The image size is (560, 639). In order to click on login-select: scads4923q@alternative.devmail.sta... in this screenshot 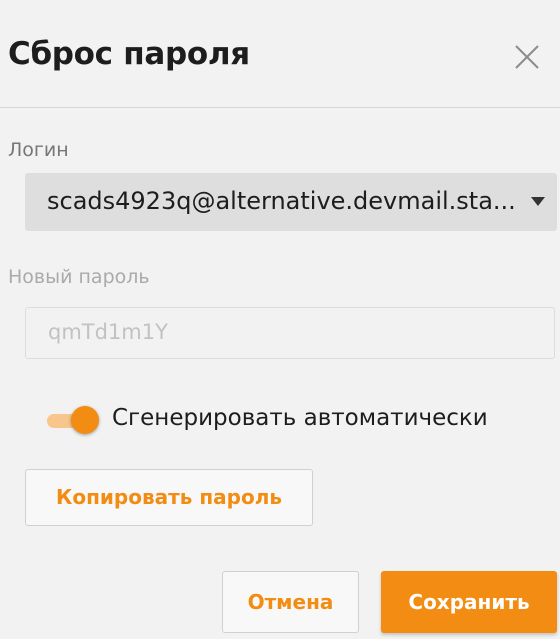, I will do `click(291, 202)`.